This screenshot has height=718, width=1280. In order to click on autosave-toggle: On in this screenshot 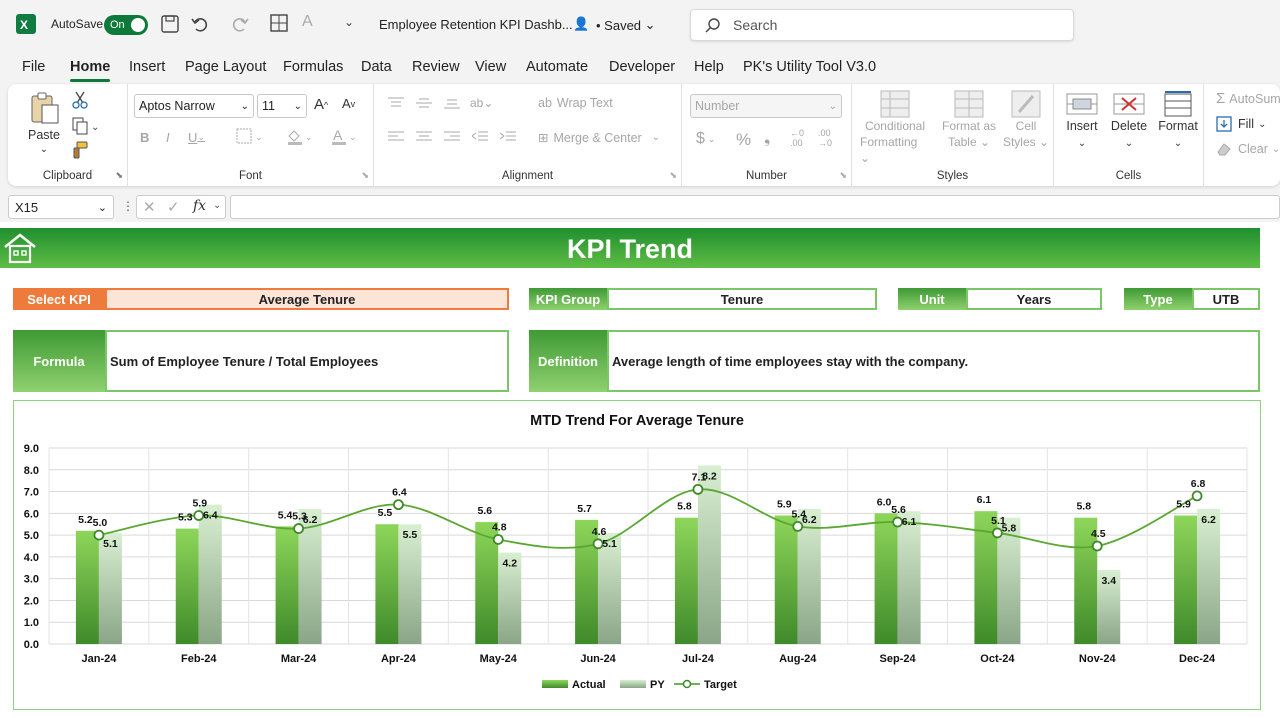, I will do `click(126, 25)`.